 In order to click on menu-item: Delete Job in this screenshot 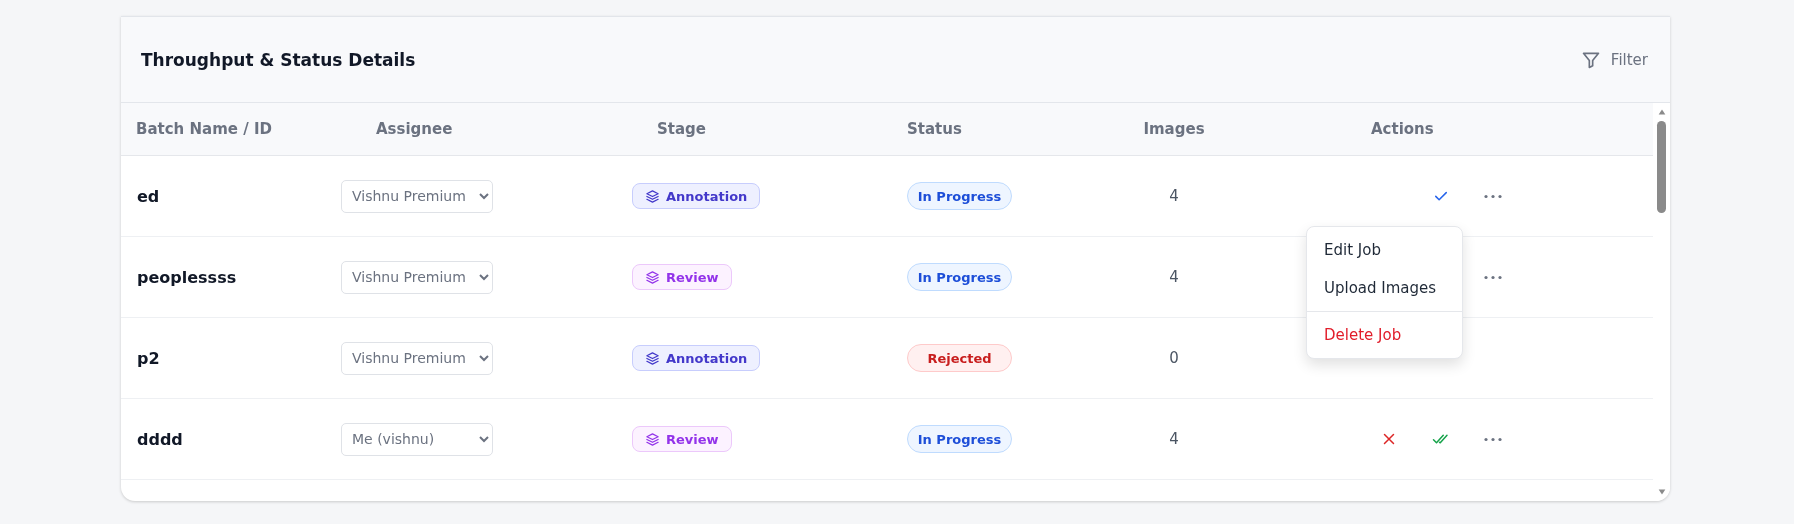, I will do `click(1384, 335)`.